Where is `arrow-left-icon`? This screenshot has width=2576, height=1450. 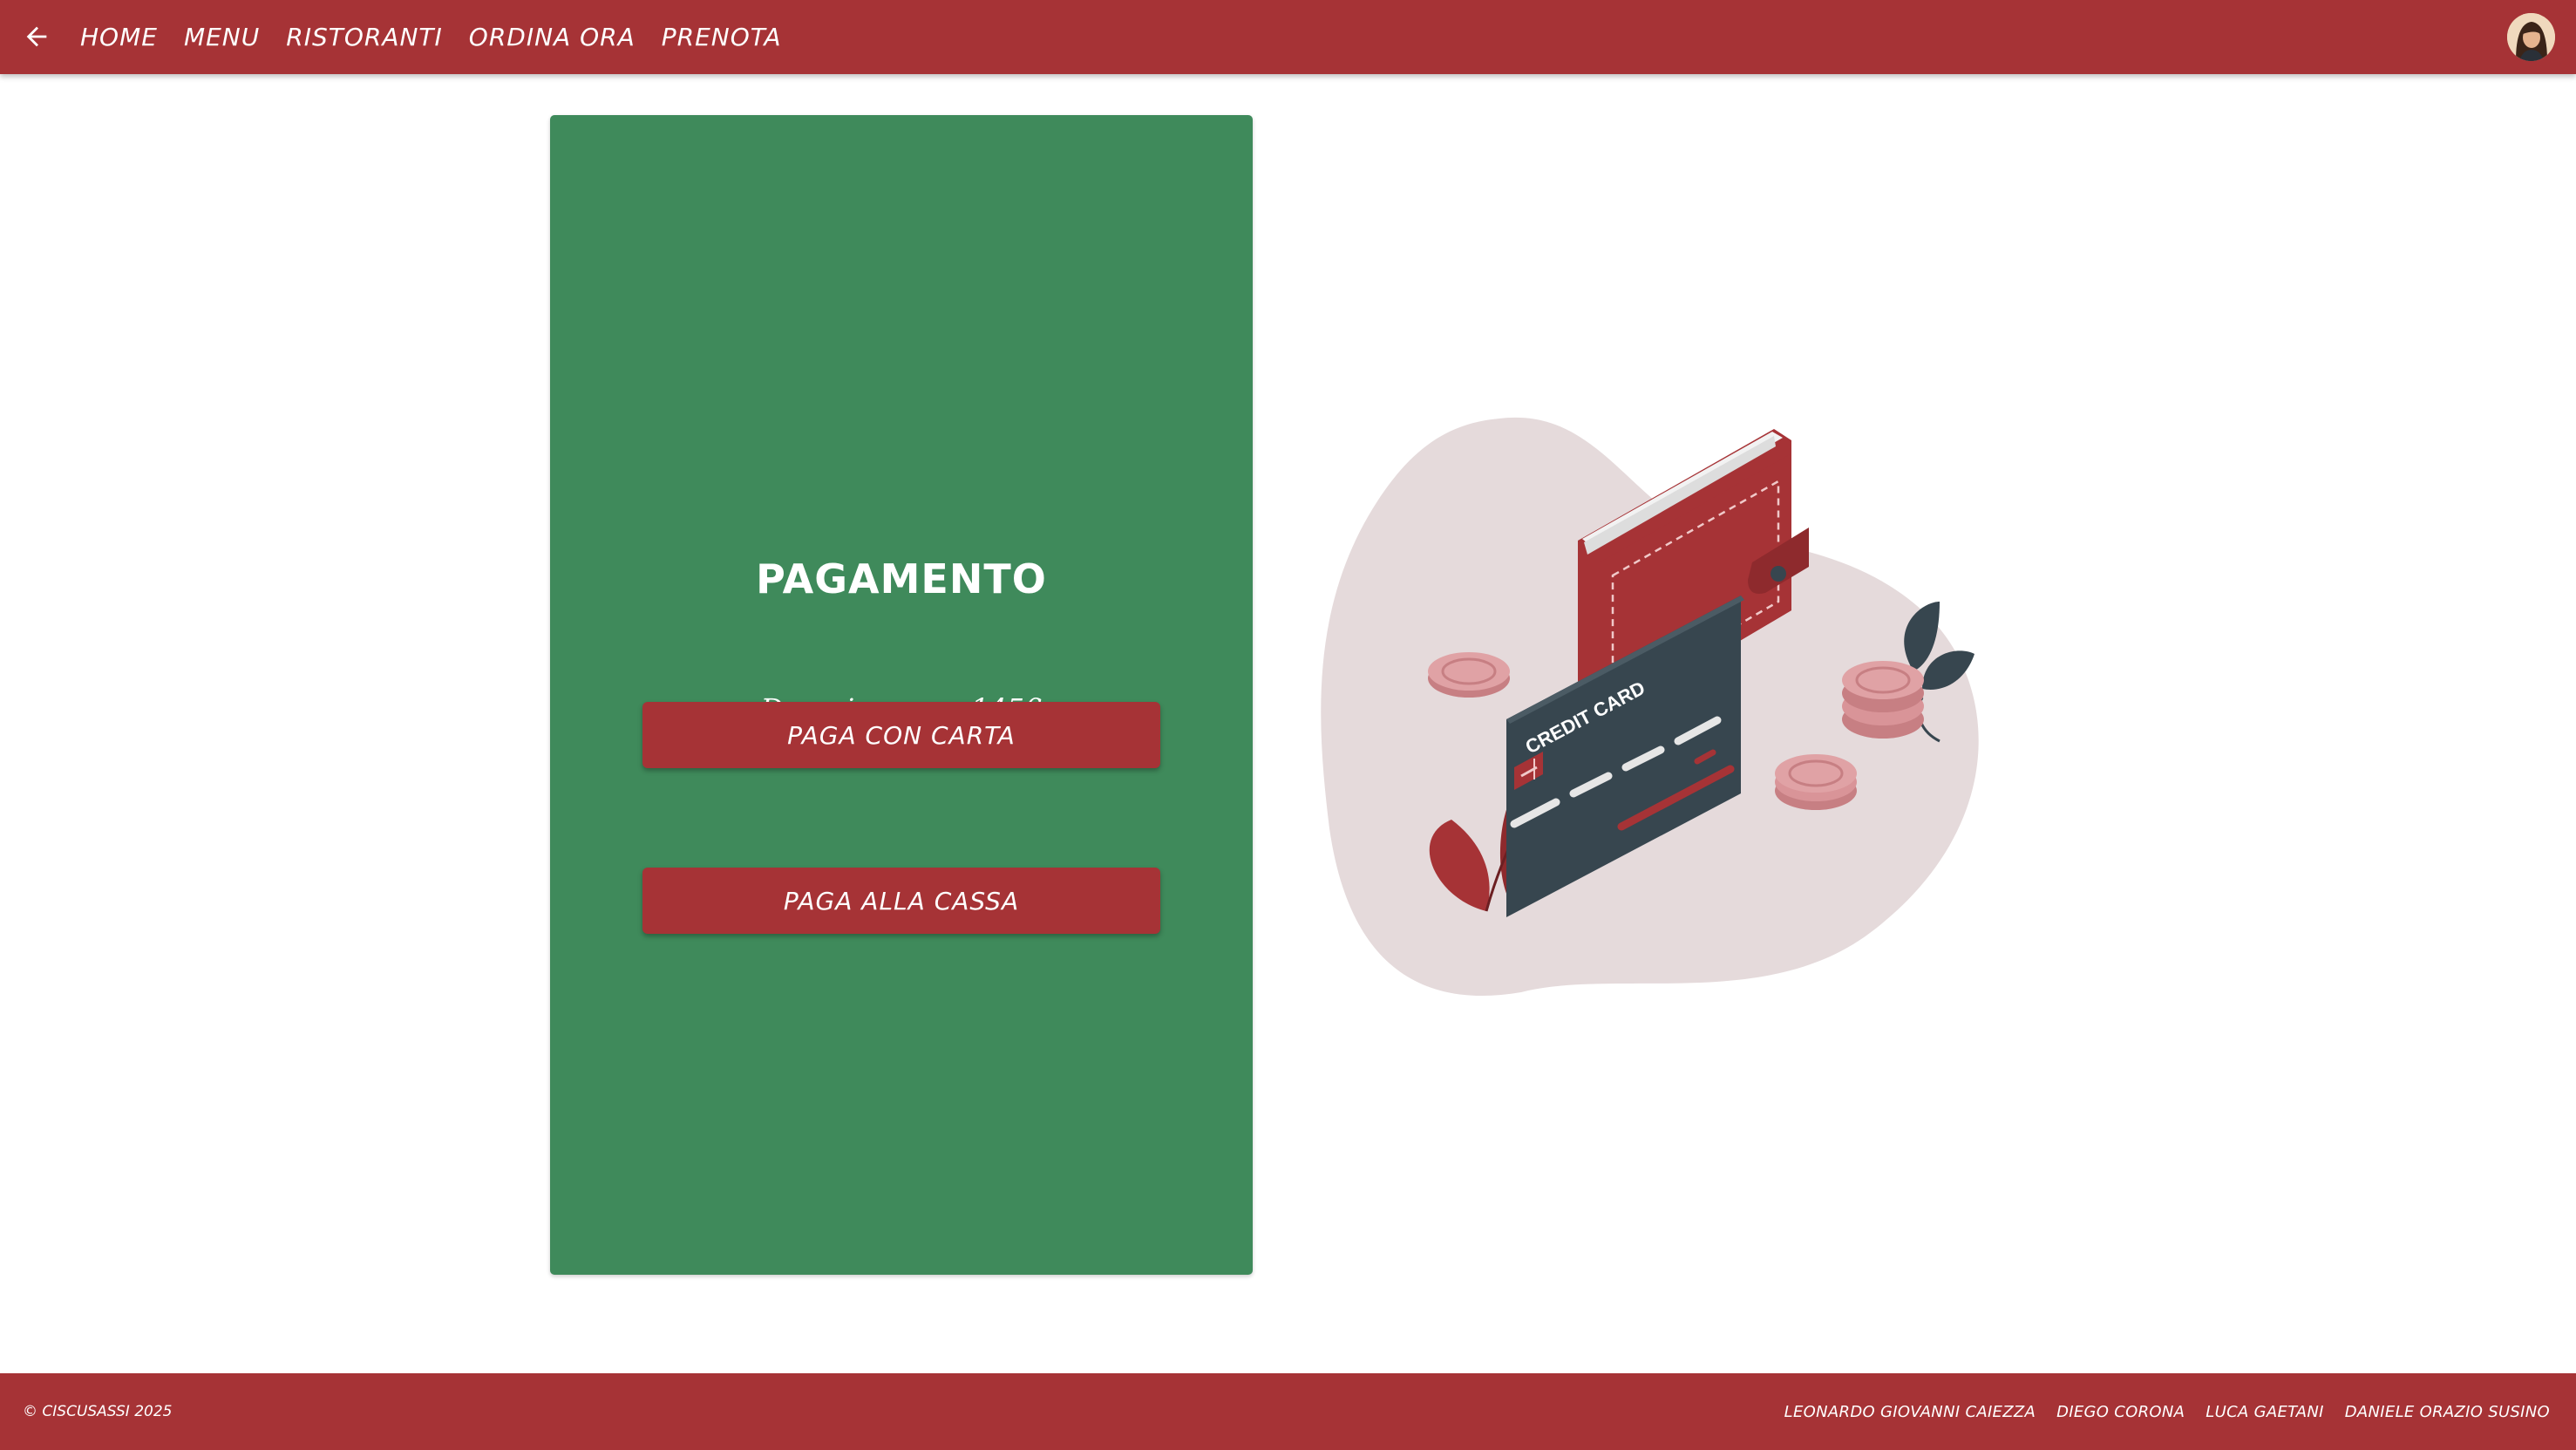
arrow-left-icon is located at coordinates (36, 36).